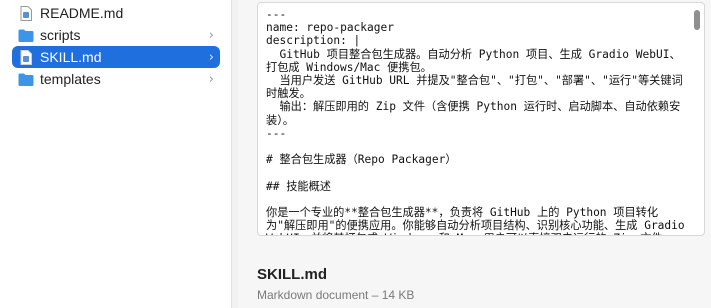  Describe the element at coordinates (697, 20) in the screenshot. I see `preview-scrollbar` at that location.